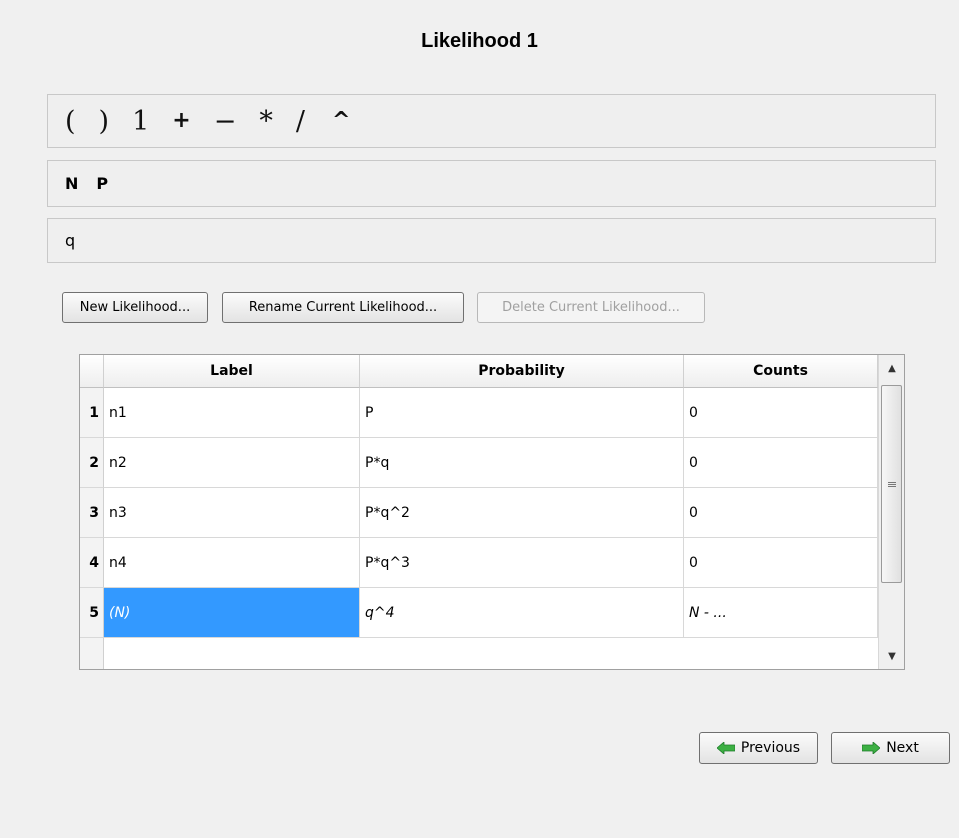 The width and height of the screenshot is (959, 838). What do you see at coordinates (902, 748) in the screenshot?
I see `next-label: Next` at bounding box center [902, 748].